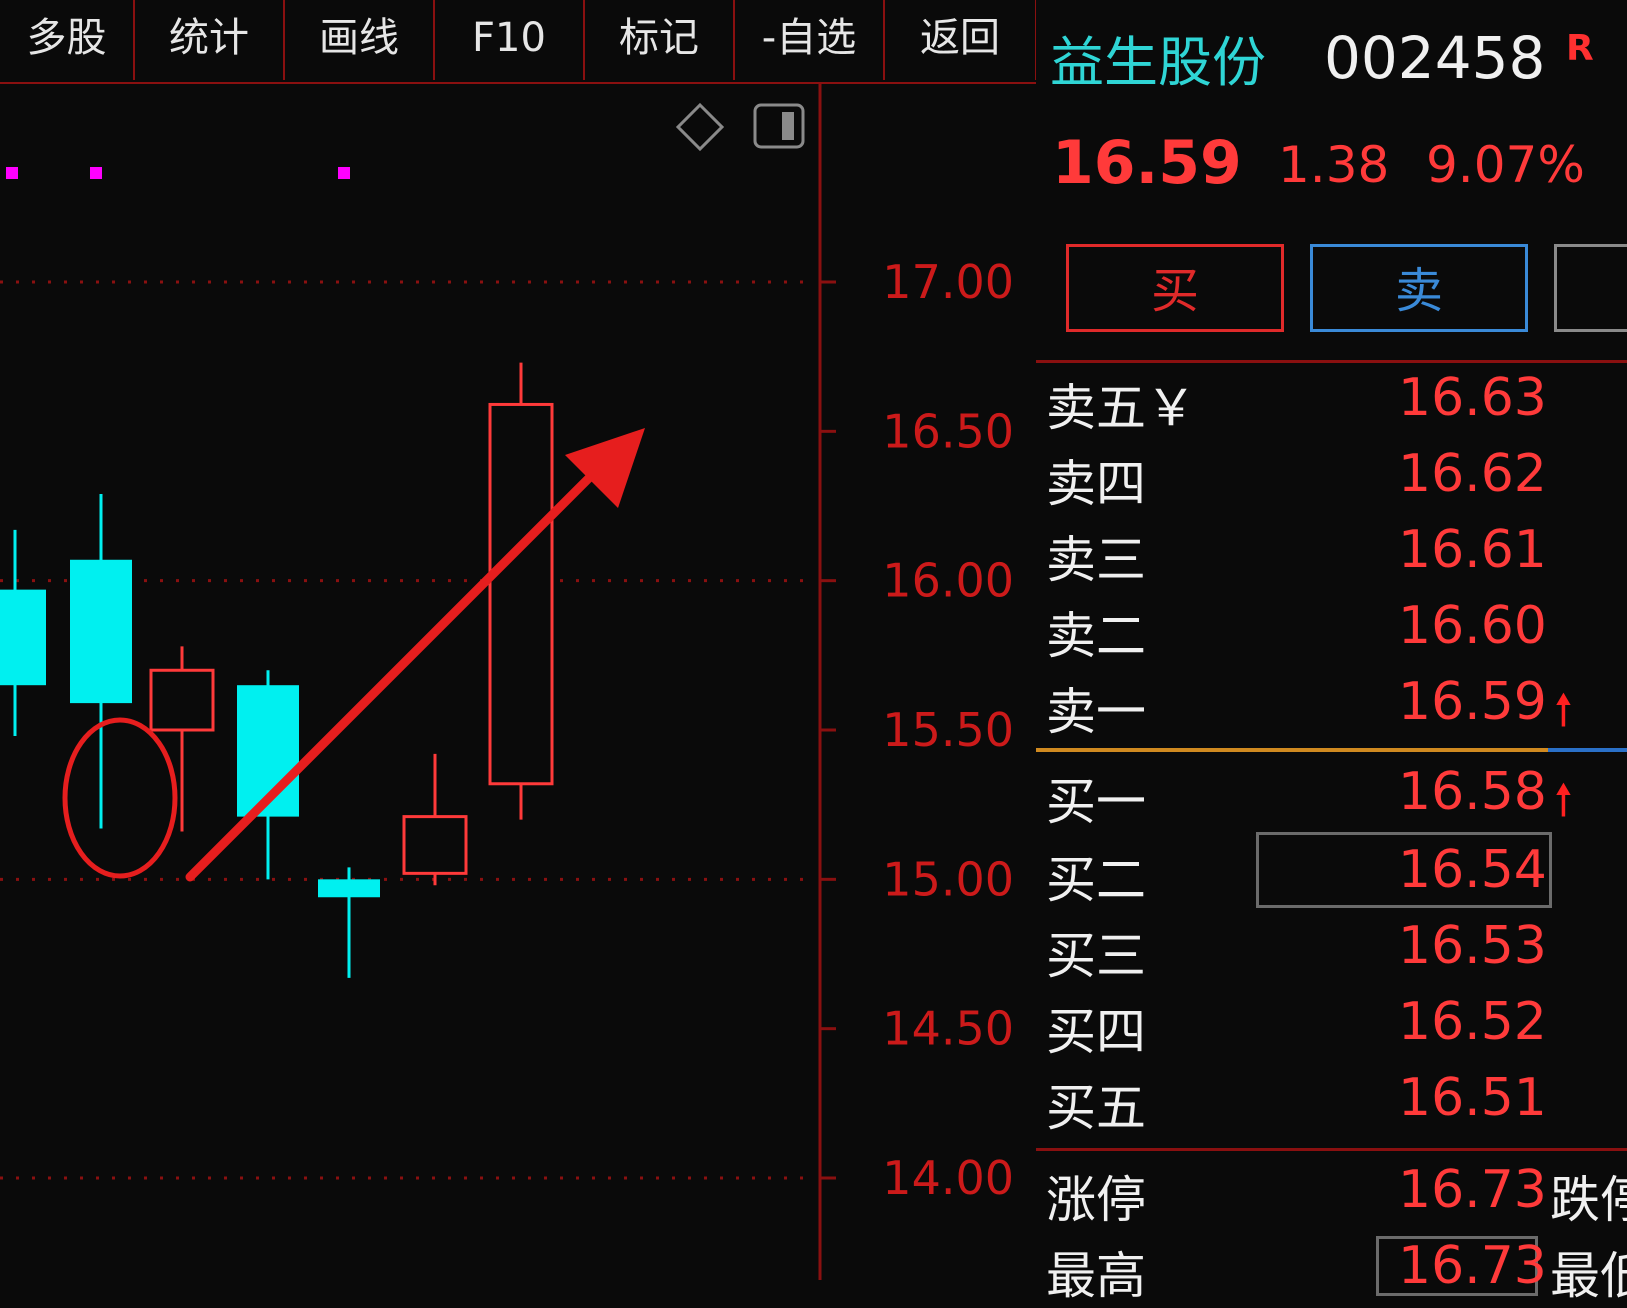 The width and height of the screenshot is (1627, 1308). Describe the element at coordinates (1336, 558) in the screenshot. I see `ask-row-3: 卖三 16.61` at that location.